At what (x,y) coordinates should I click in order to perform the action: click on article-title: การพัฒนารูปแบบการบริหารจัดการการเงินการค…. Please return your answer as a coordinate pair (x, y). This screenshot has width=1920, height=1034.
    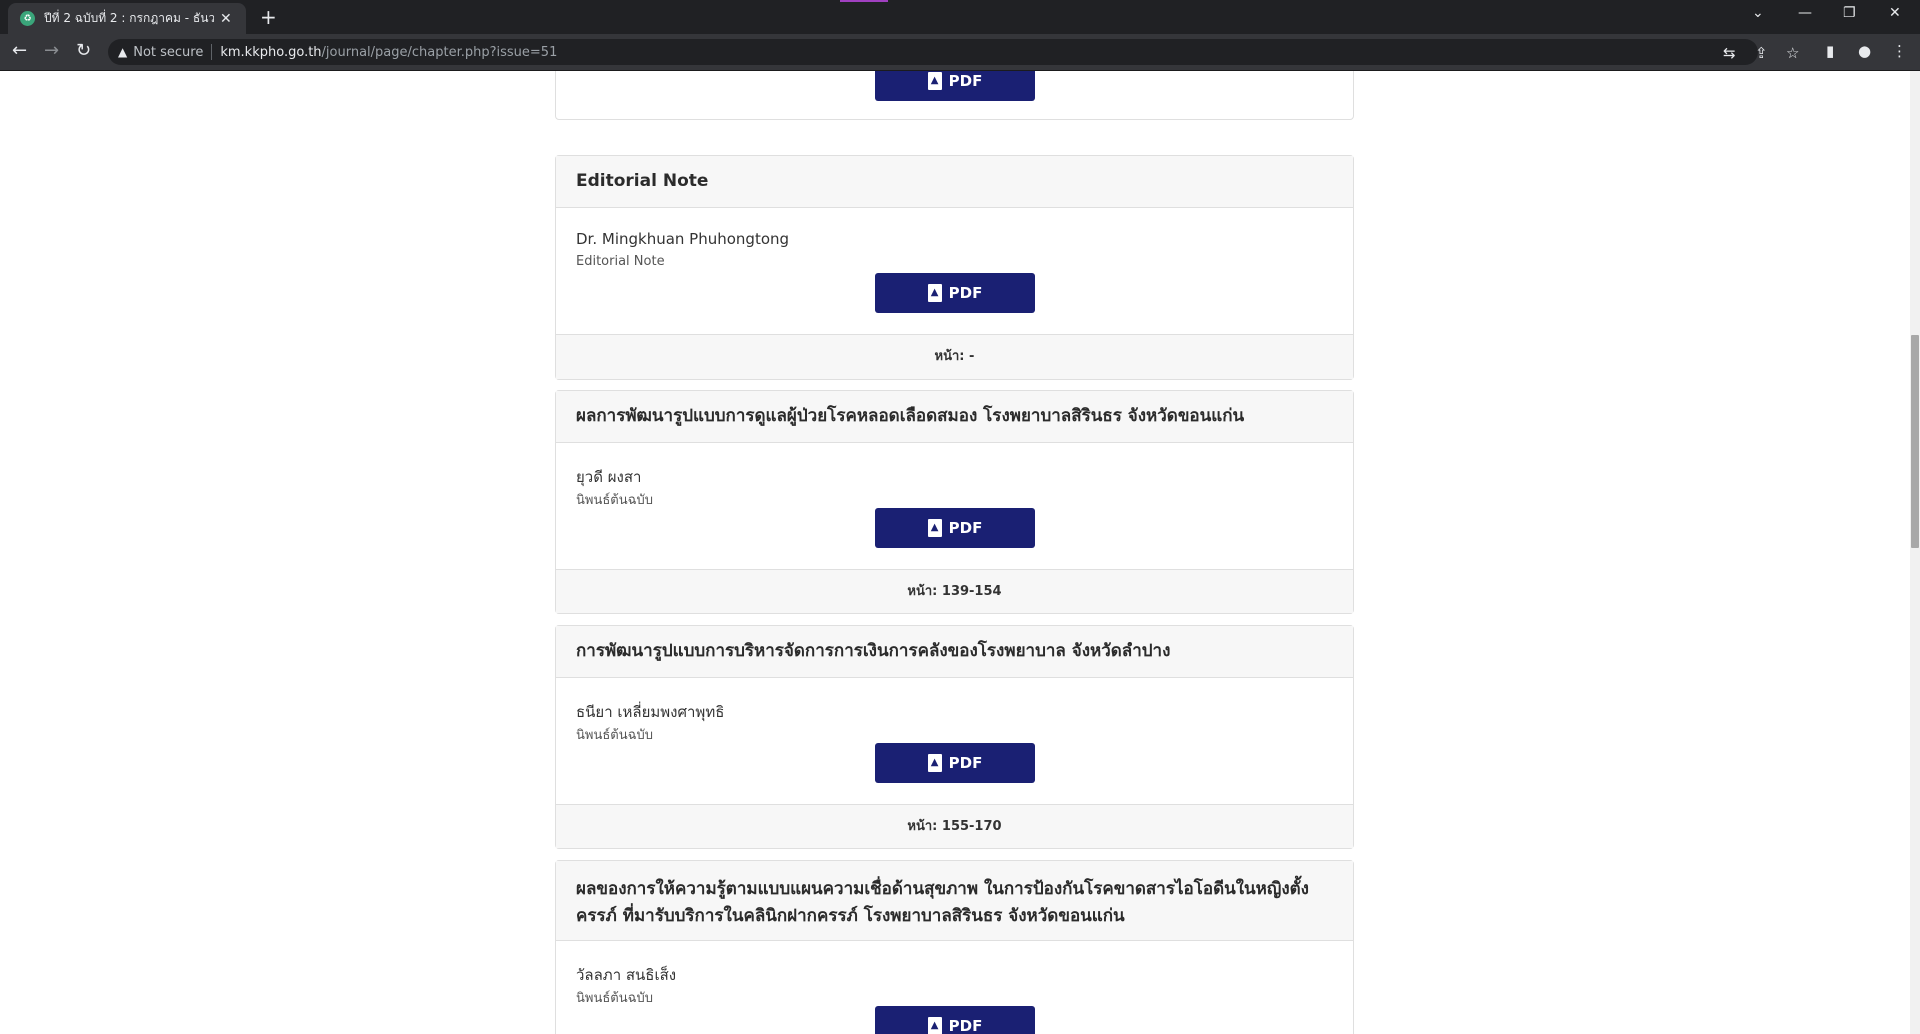
    Looking at the image, I should click on (873, 651).